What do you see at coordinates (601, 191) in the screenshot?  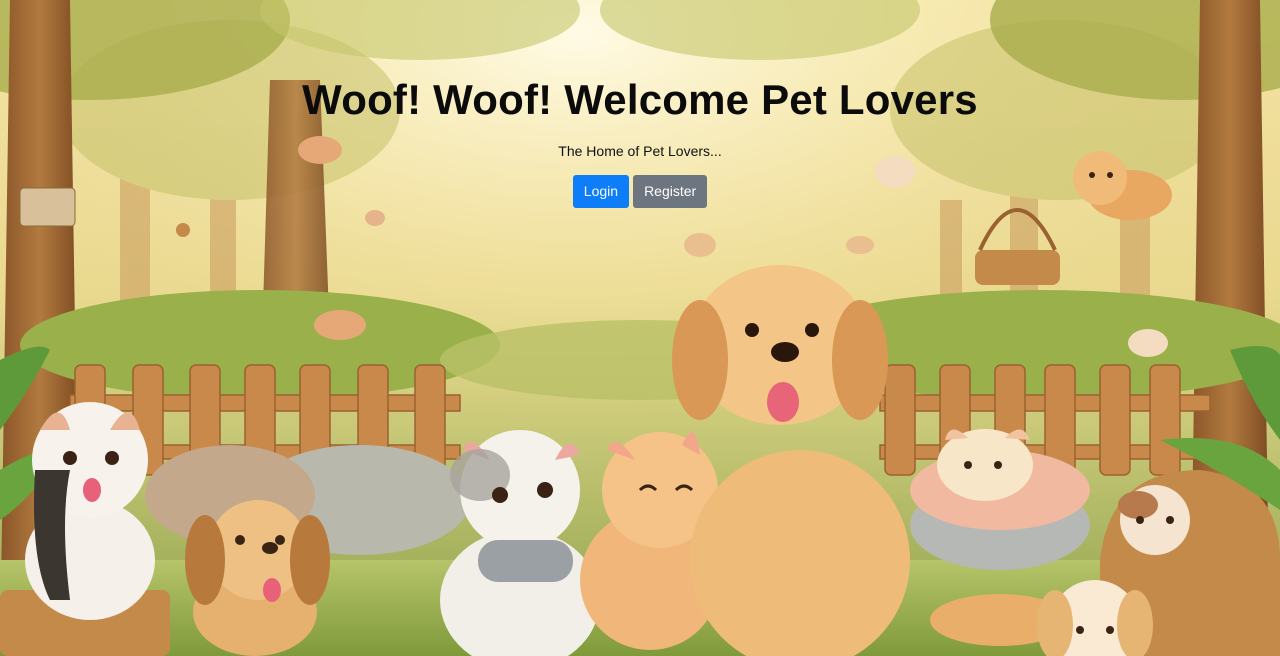 I see `login-button: Login` at bounding box center [601, 191].